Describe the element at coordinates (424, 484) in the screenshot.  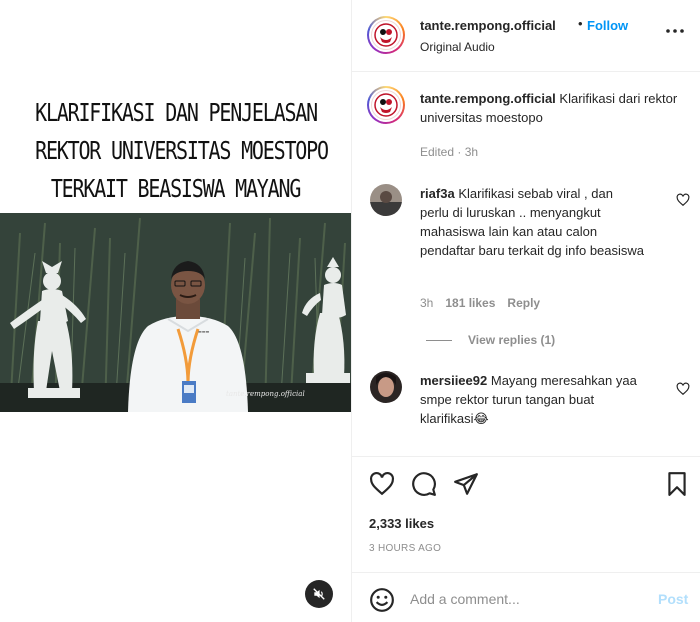
I see `comment-bubble-icon` at that location.